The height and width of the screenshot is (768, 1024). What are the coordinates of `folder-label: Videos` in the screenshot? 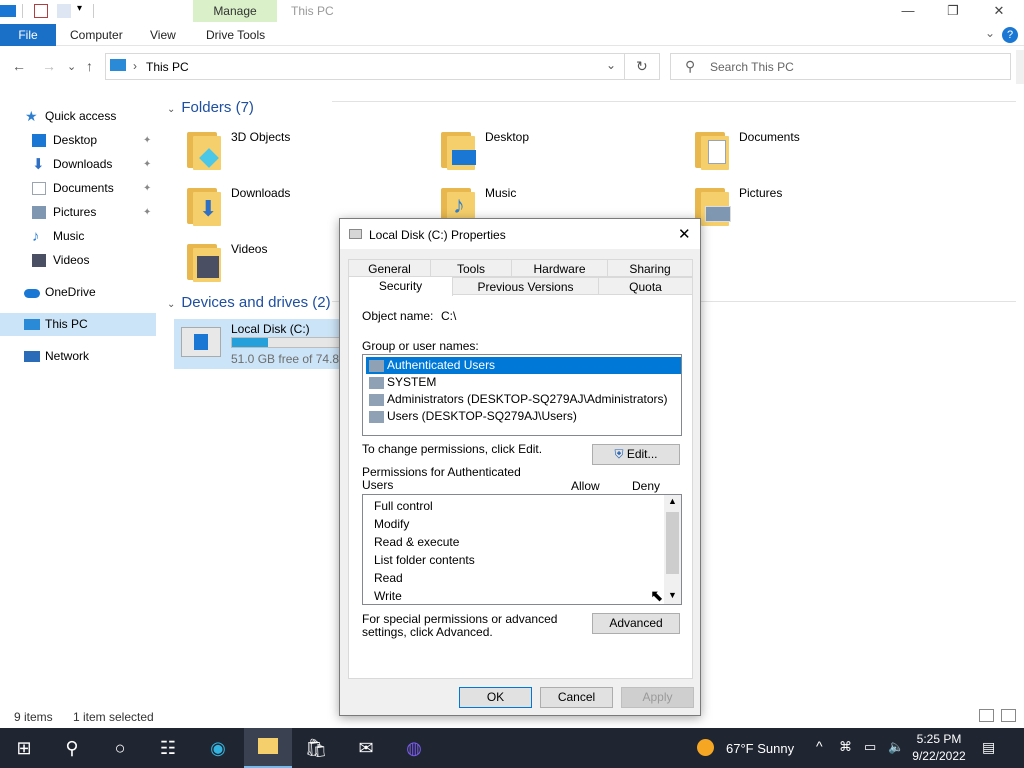 It's located at (249, 249).